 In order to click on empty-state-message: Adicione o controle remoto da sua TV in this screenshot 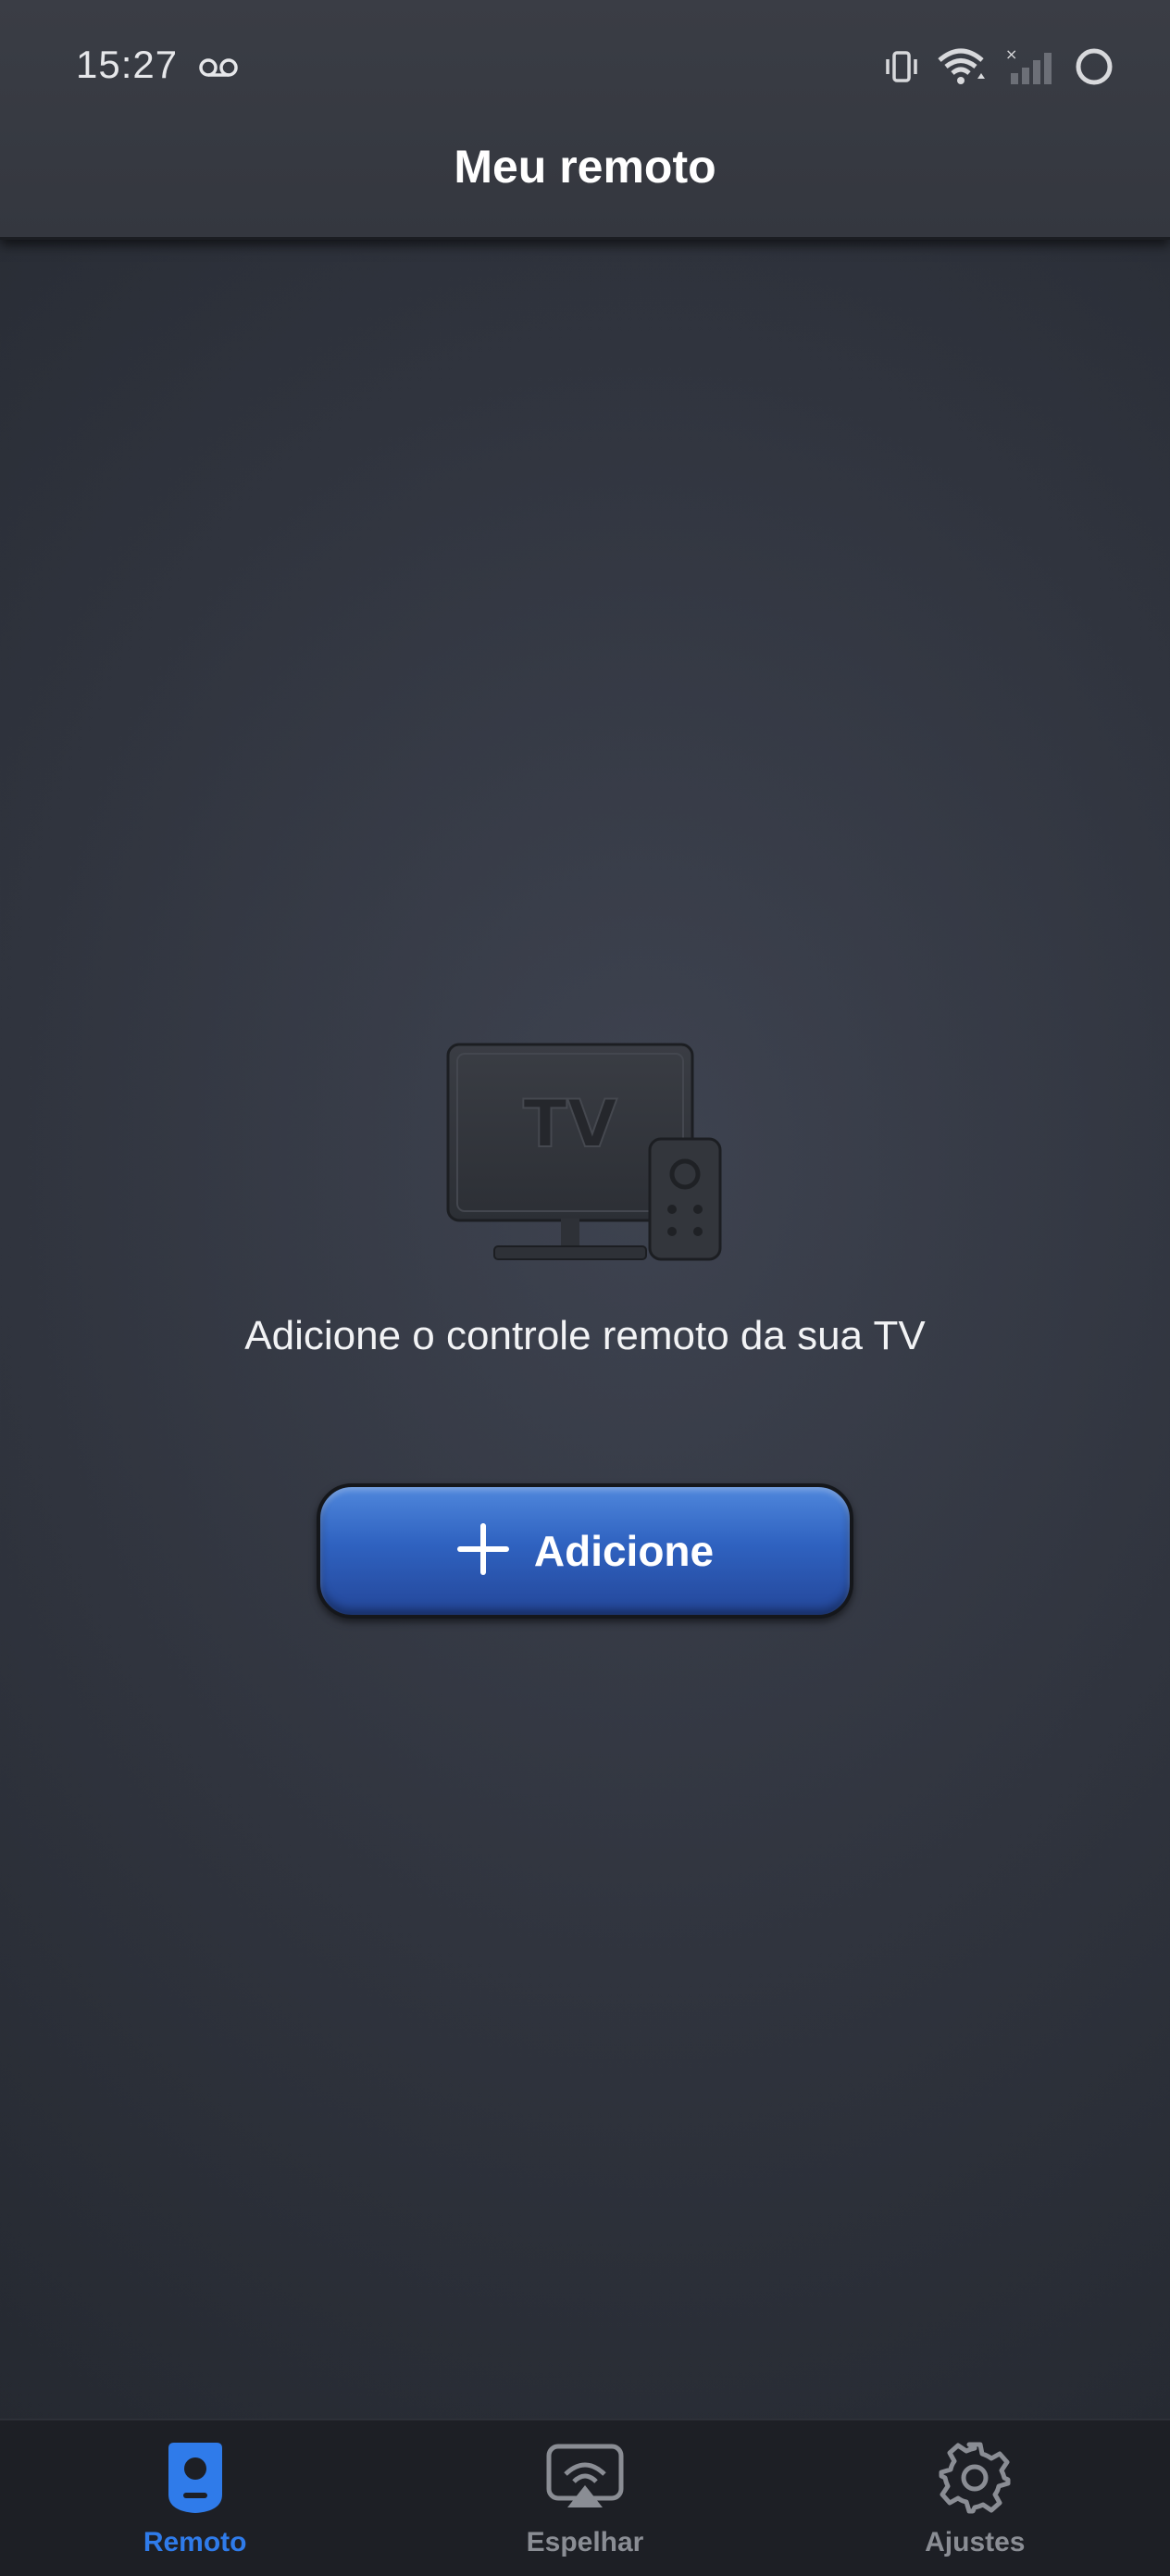, I will do `click(585, 1335)`.